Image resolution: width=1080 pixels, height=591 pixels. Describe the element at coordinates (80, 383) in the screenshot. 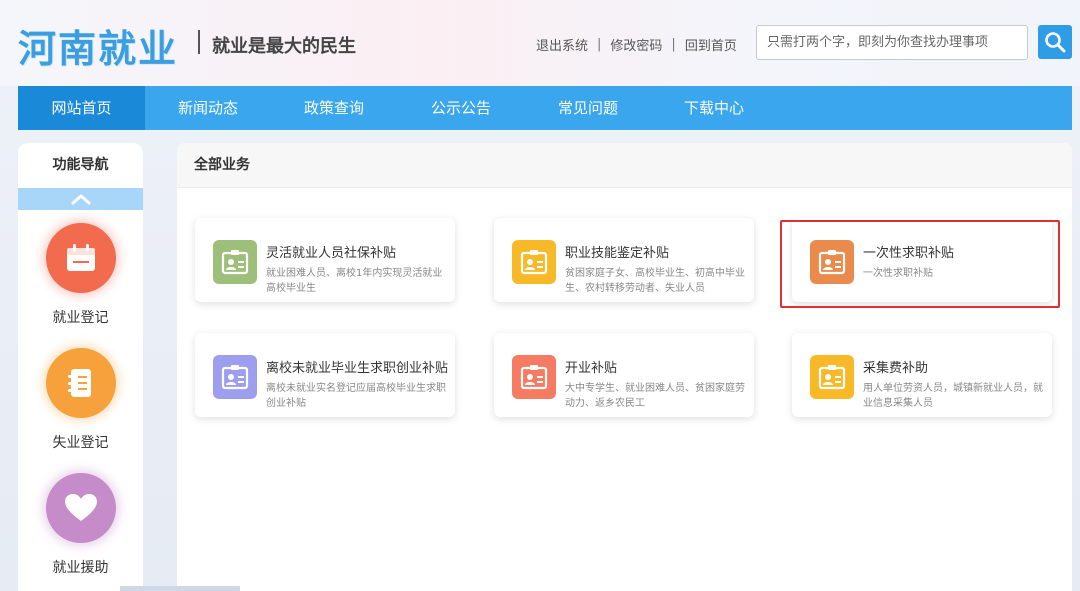

I see `notebook-icon` at that location.